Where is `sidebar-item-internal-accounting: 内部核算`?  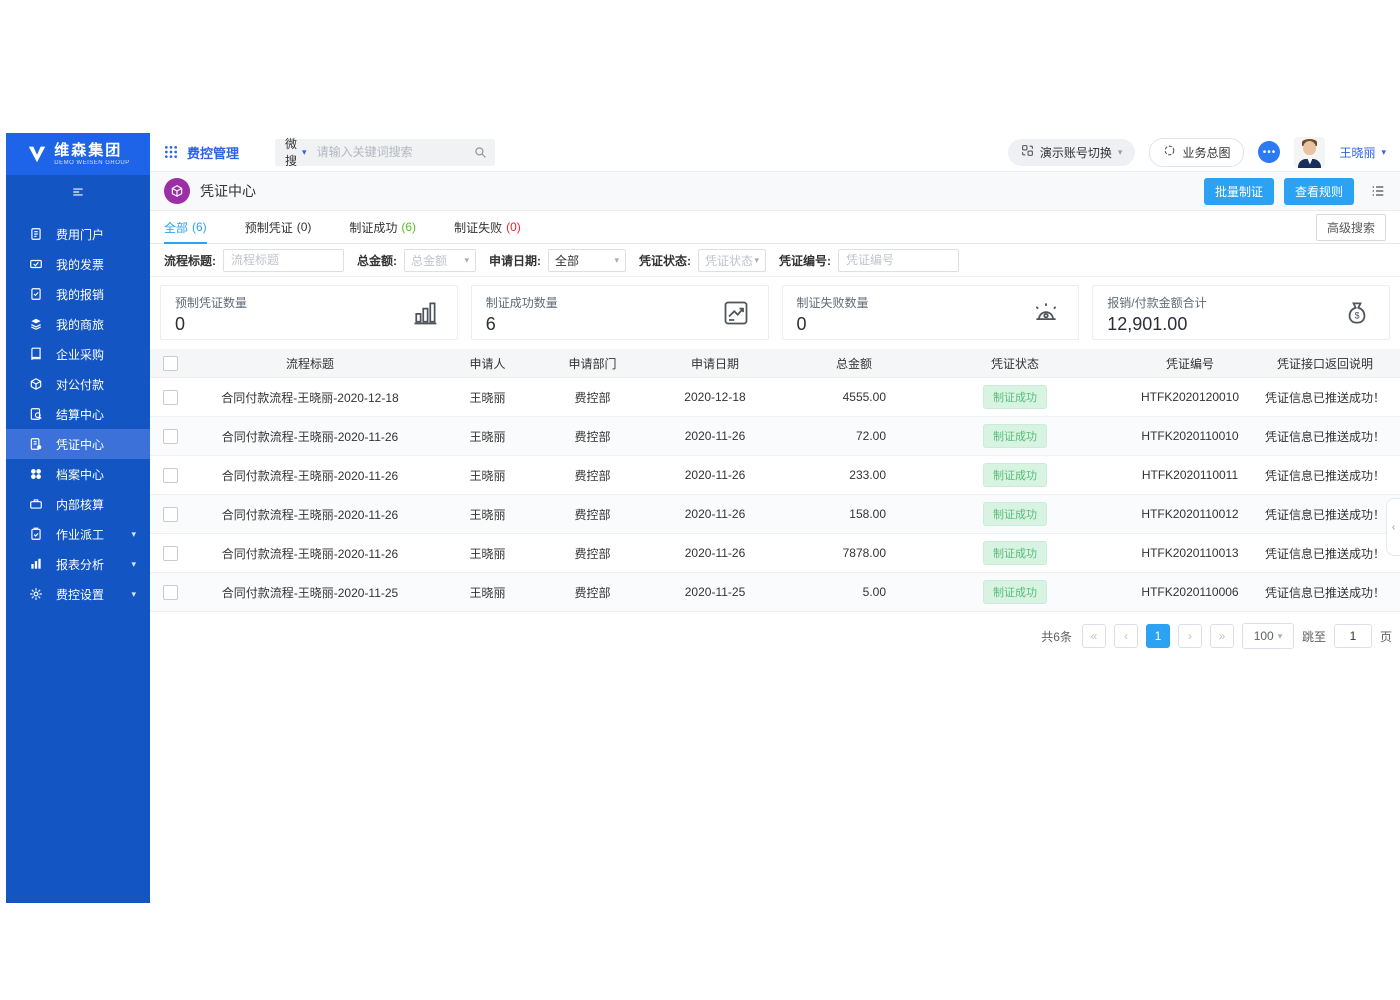 sidebar-item-internal-accounting: 内部核算 is located at coordinates (78, 504).